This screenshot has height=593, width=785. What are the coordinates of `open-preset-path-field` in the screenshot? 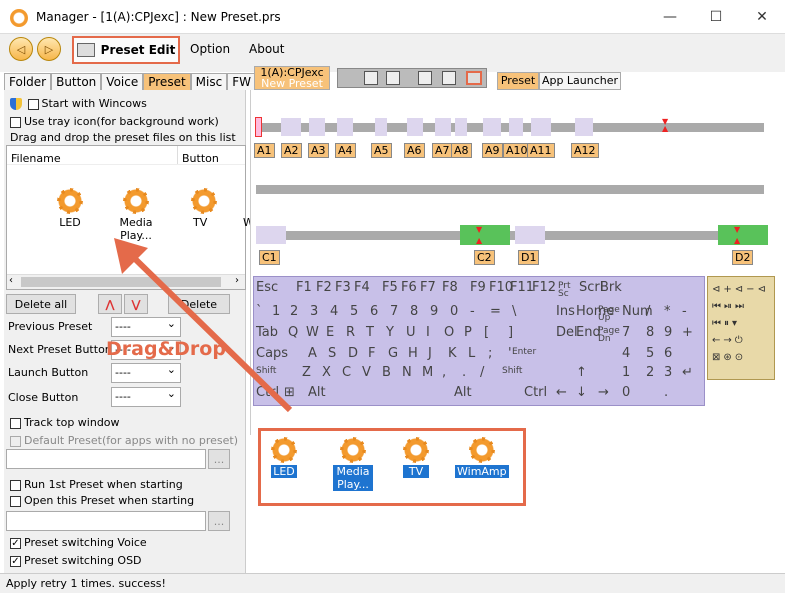 It's located at (106, 521).